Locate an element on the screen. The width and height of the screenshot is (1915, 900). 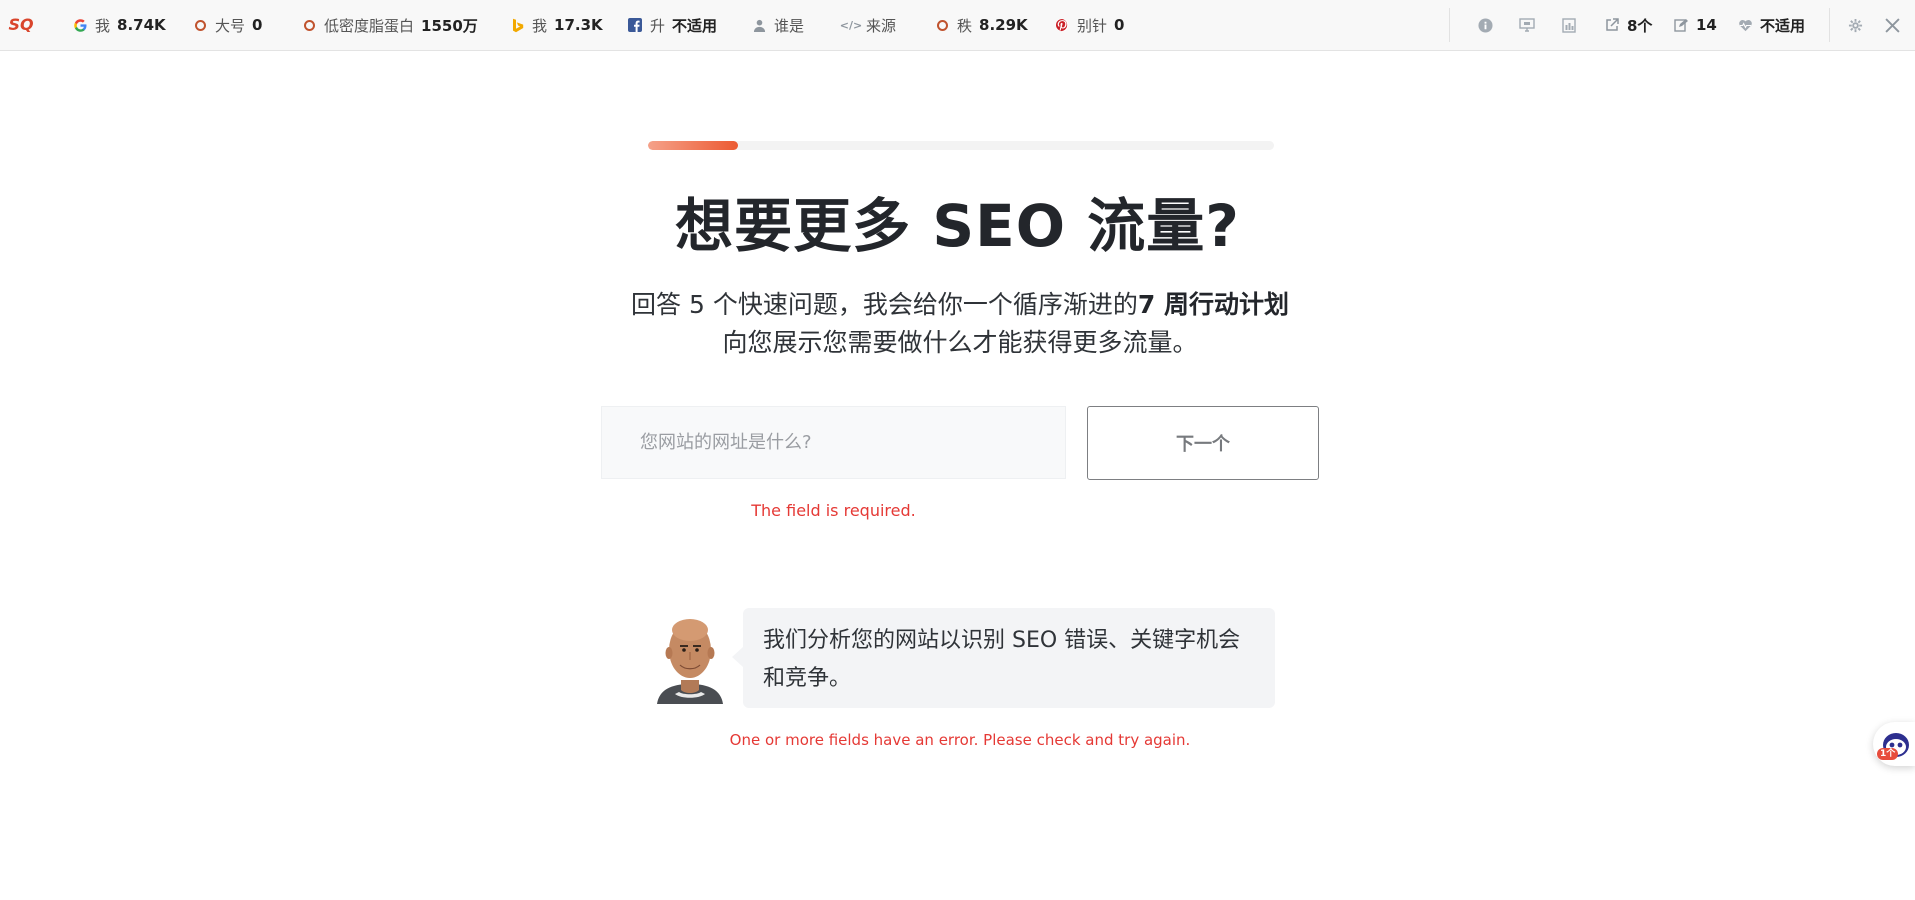
gear-icon is located at coordinates (1855, 25).